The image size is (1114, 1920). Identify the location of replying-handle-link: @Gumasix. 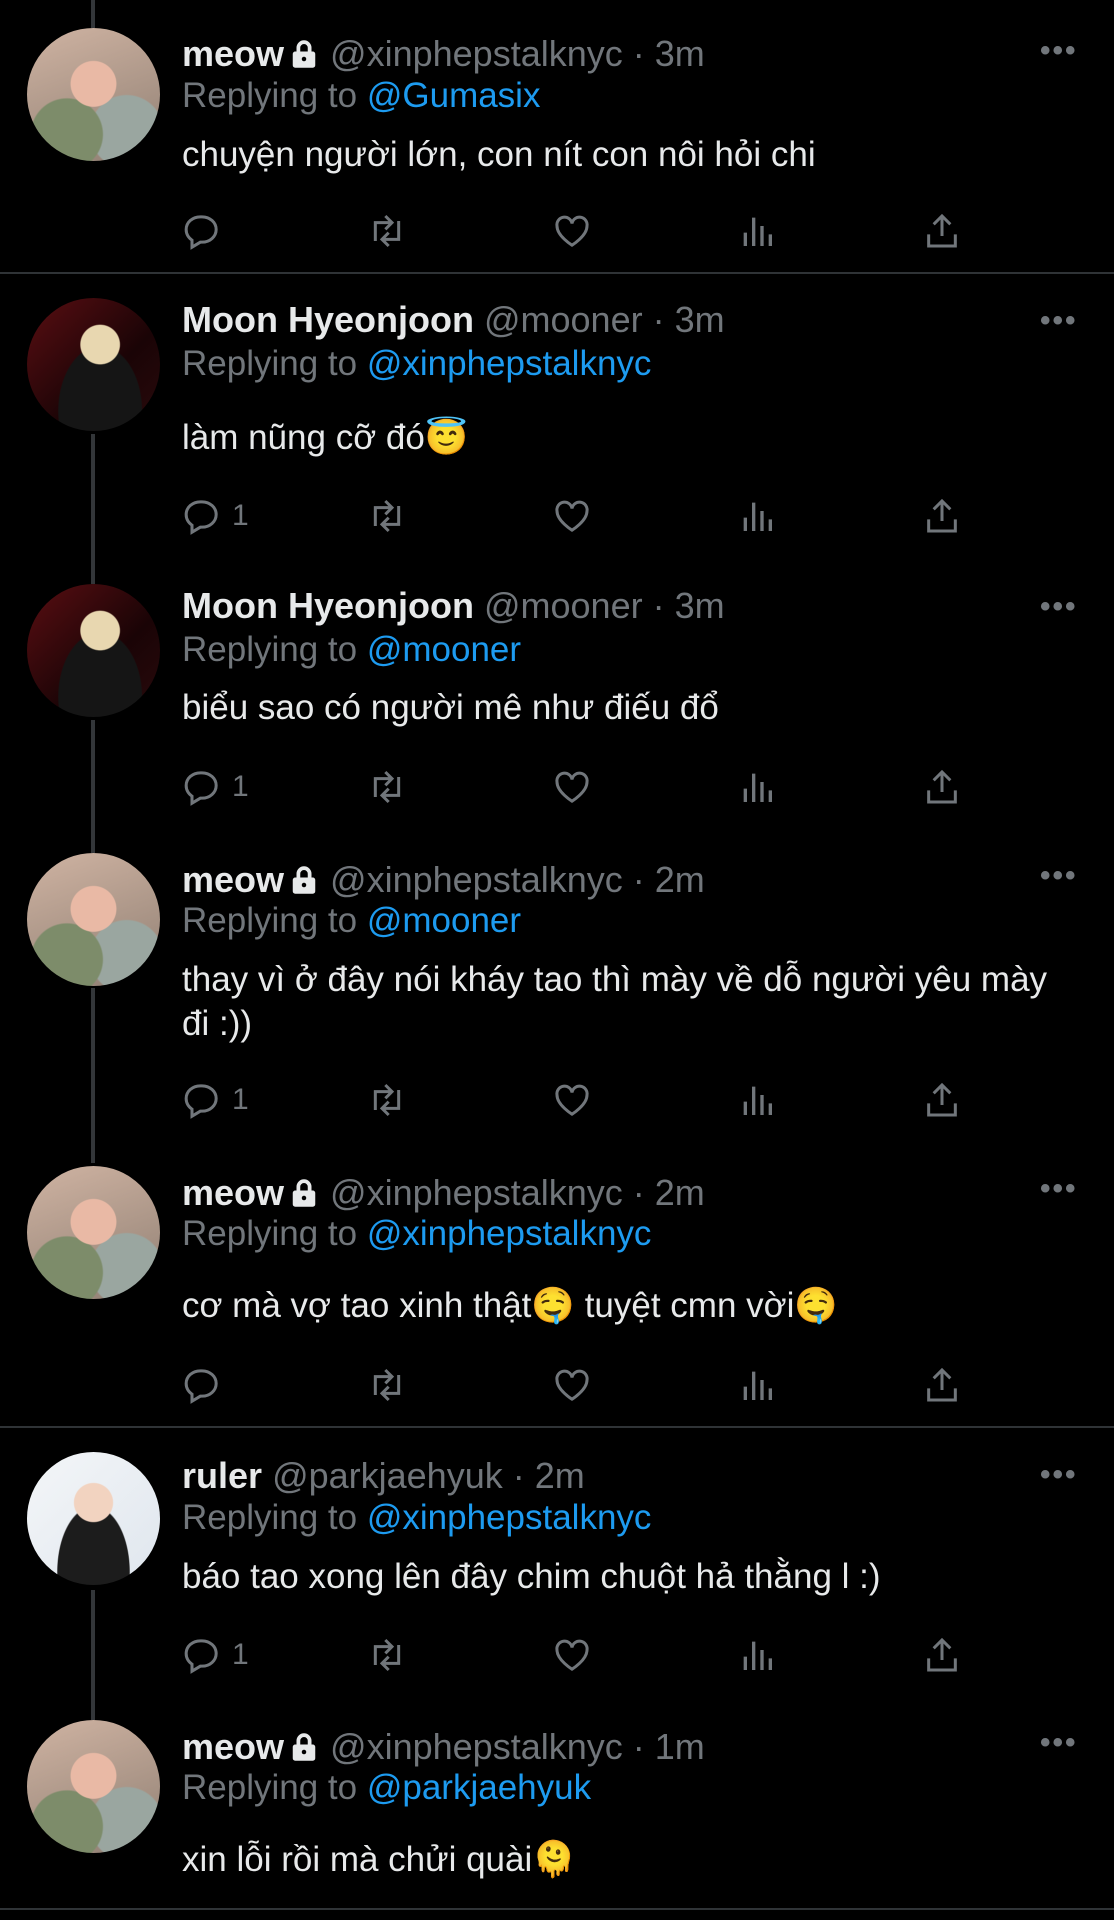
(454, 95).